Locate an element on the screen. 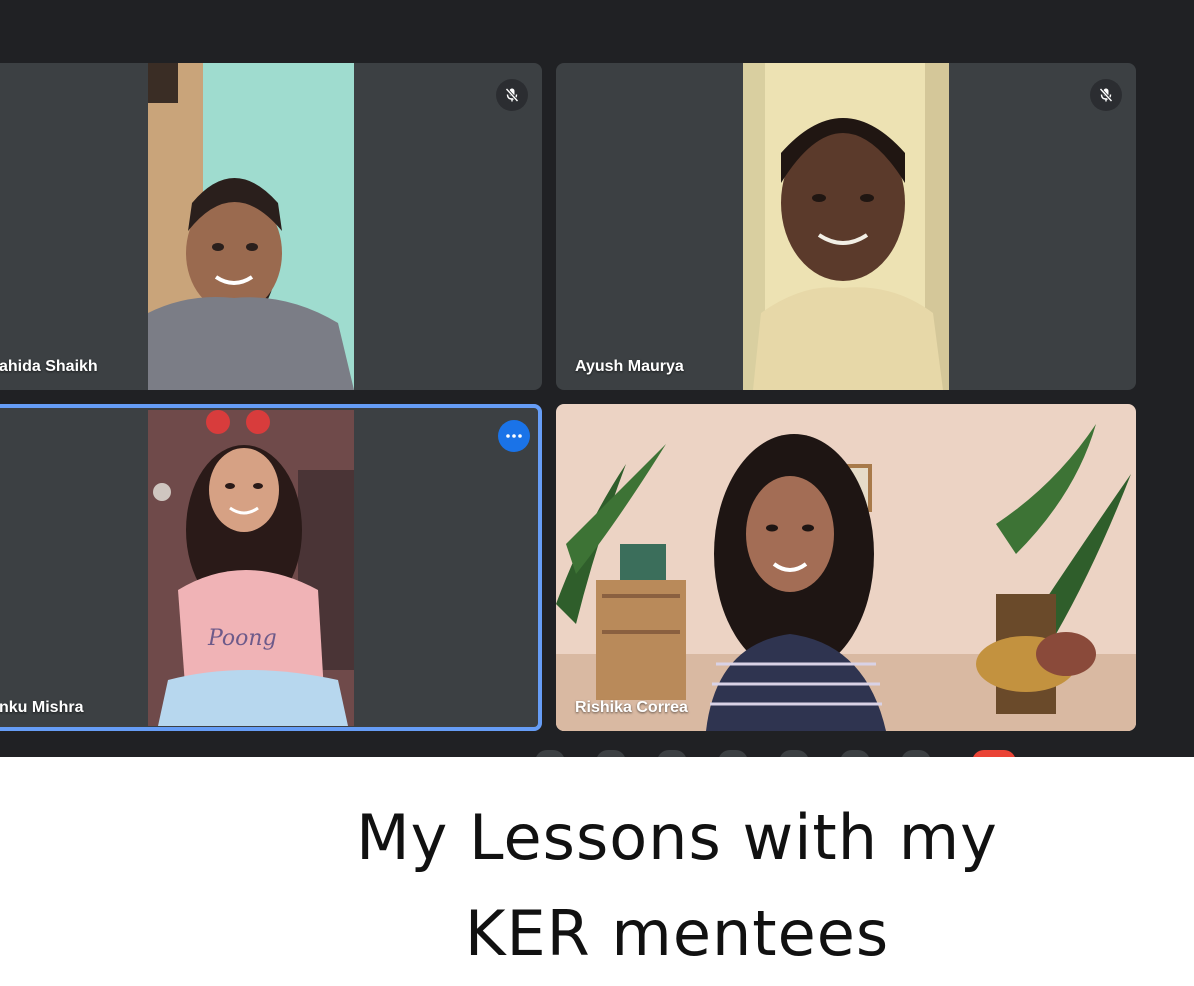  caption-line-1: My Lessons with my is located at coordinates (677, 837).